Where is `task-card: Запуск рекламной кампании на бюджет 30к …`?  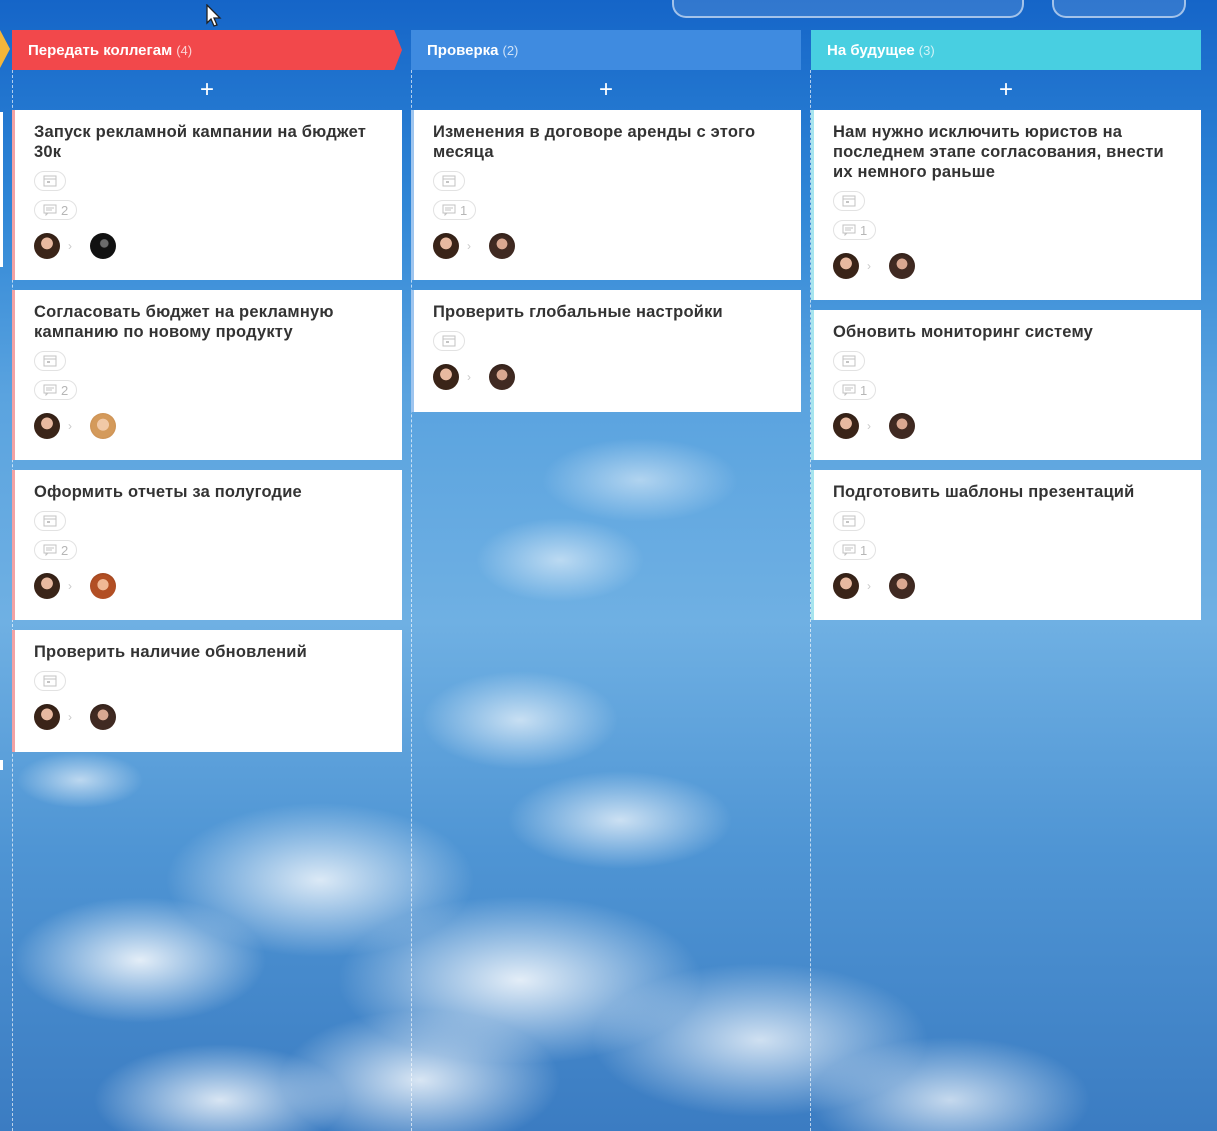 task-card: Запуск рекламной кампании на бюджет 30к … is located at coordinates (207, 195).